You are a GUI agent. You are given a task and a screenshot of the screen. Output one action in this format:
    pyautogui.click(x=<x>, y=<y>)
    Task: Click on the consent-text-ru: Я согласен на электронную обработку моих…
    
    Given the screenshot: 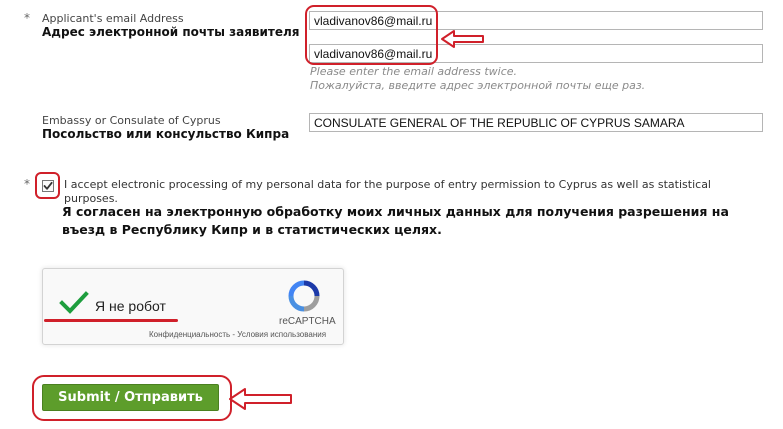 What is the action you would take?
    pyautogui.click(x=395, y=220)
    